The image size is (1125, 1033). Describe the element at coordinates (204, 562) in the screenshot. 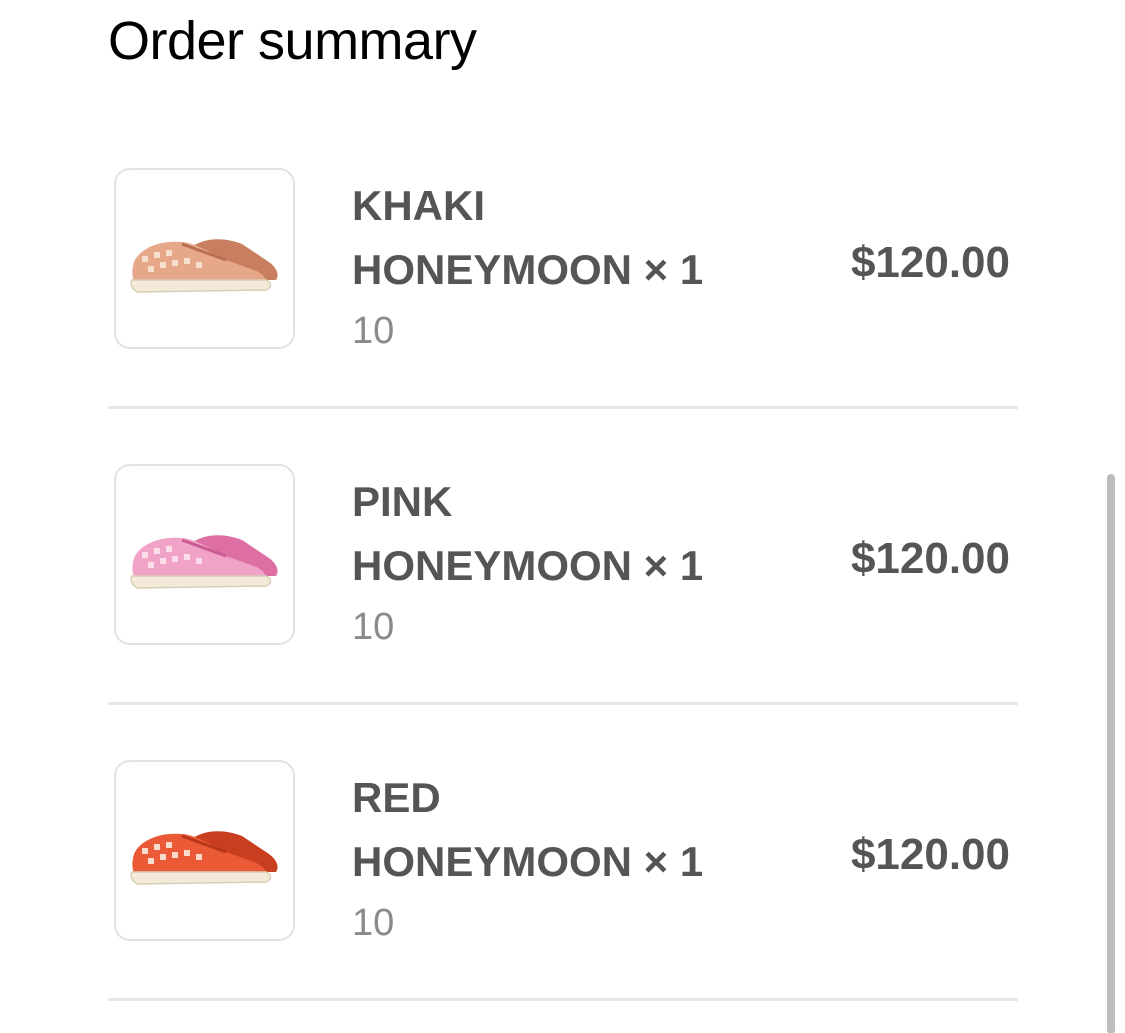

I see `pink-sneaker-image` at that location.